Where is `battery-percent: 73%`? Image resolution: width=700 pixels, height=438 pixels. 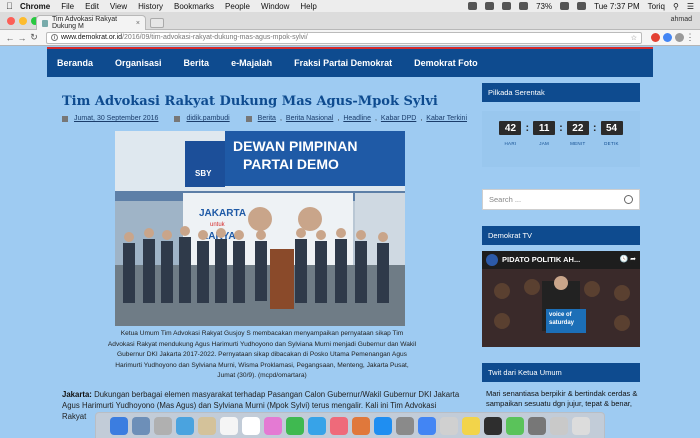
battery-percent: 73% is located at coordinates (544, 6).